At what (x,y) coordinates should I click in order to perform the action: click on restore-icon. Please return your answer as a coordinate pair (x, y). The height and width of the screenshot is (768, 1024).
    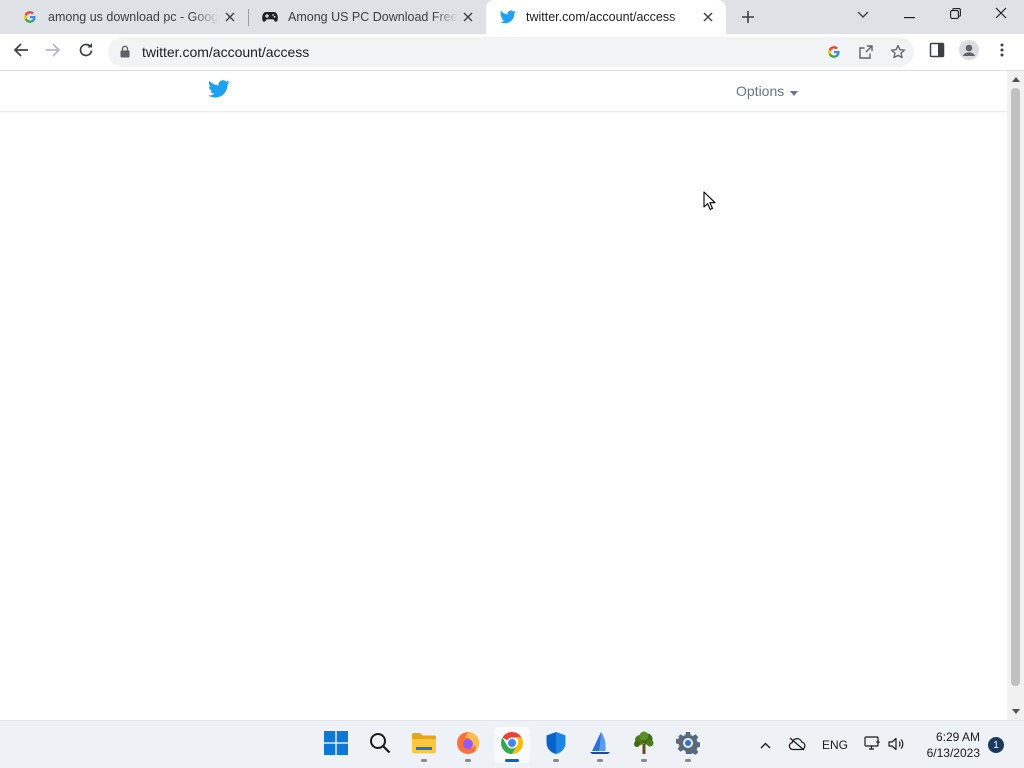
    Looking at the image, I should click on (955, 15).